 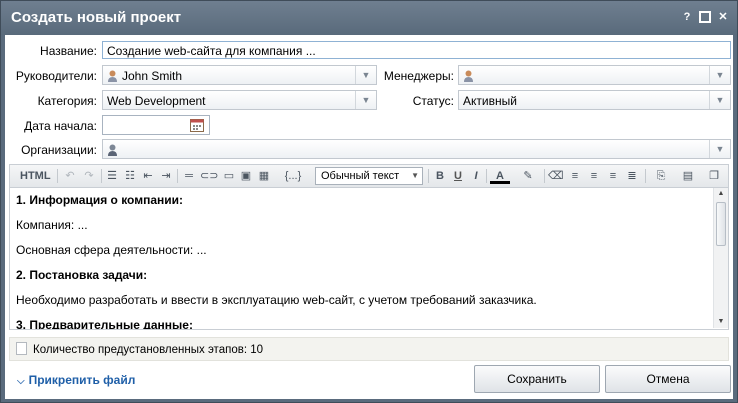 What do you see at coordinates (687, 17) in the screenshot?
I see `help-icon: ?` at bounding box center [687, 17].